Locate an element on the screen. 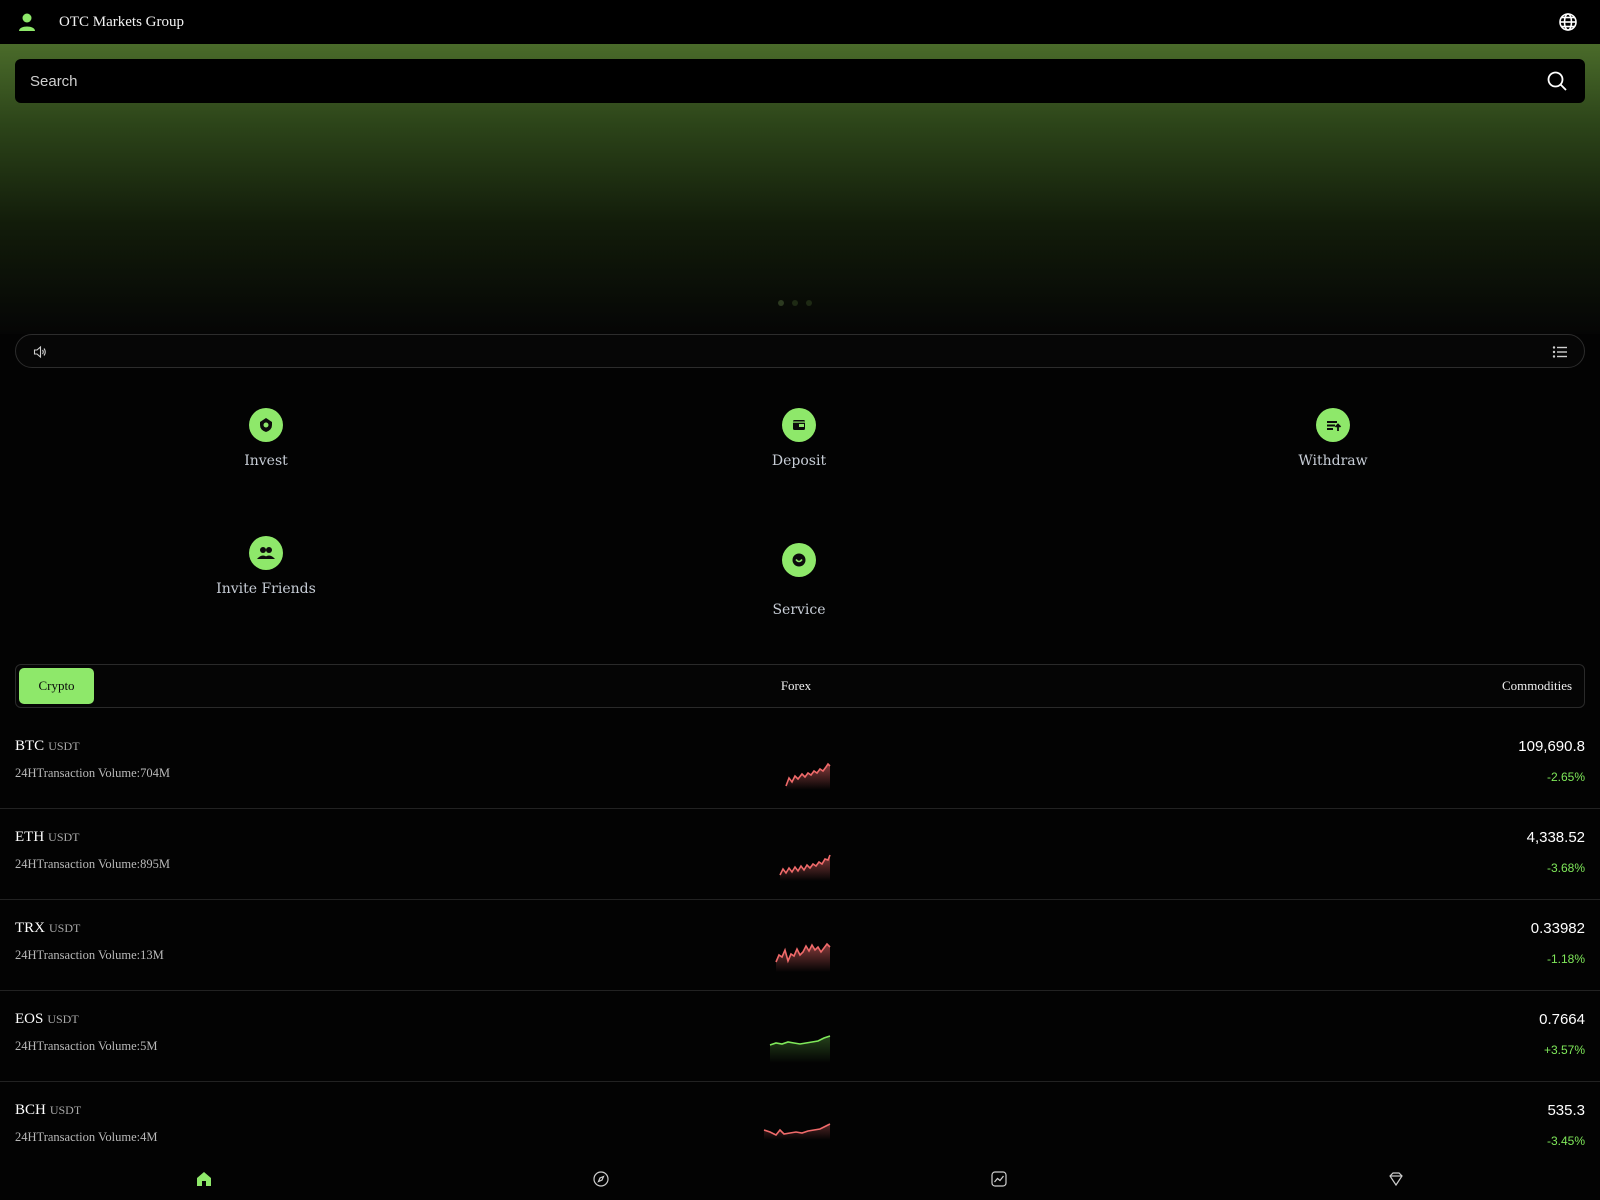  tab-forex: Forex is located at coordinates (796, 686).